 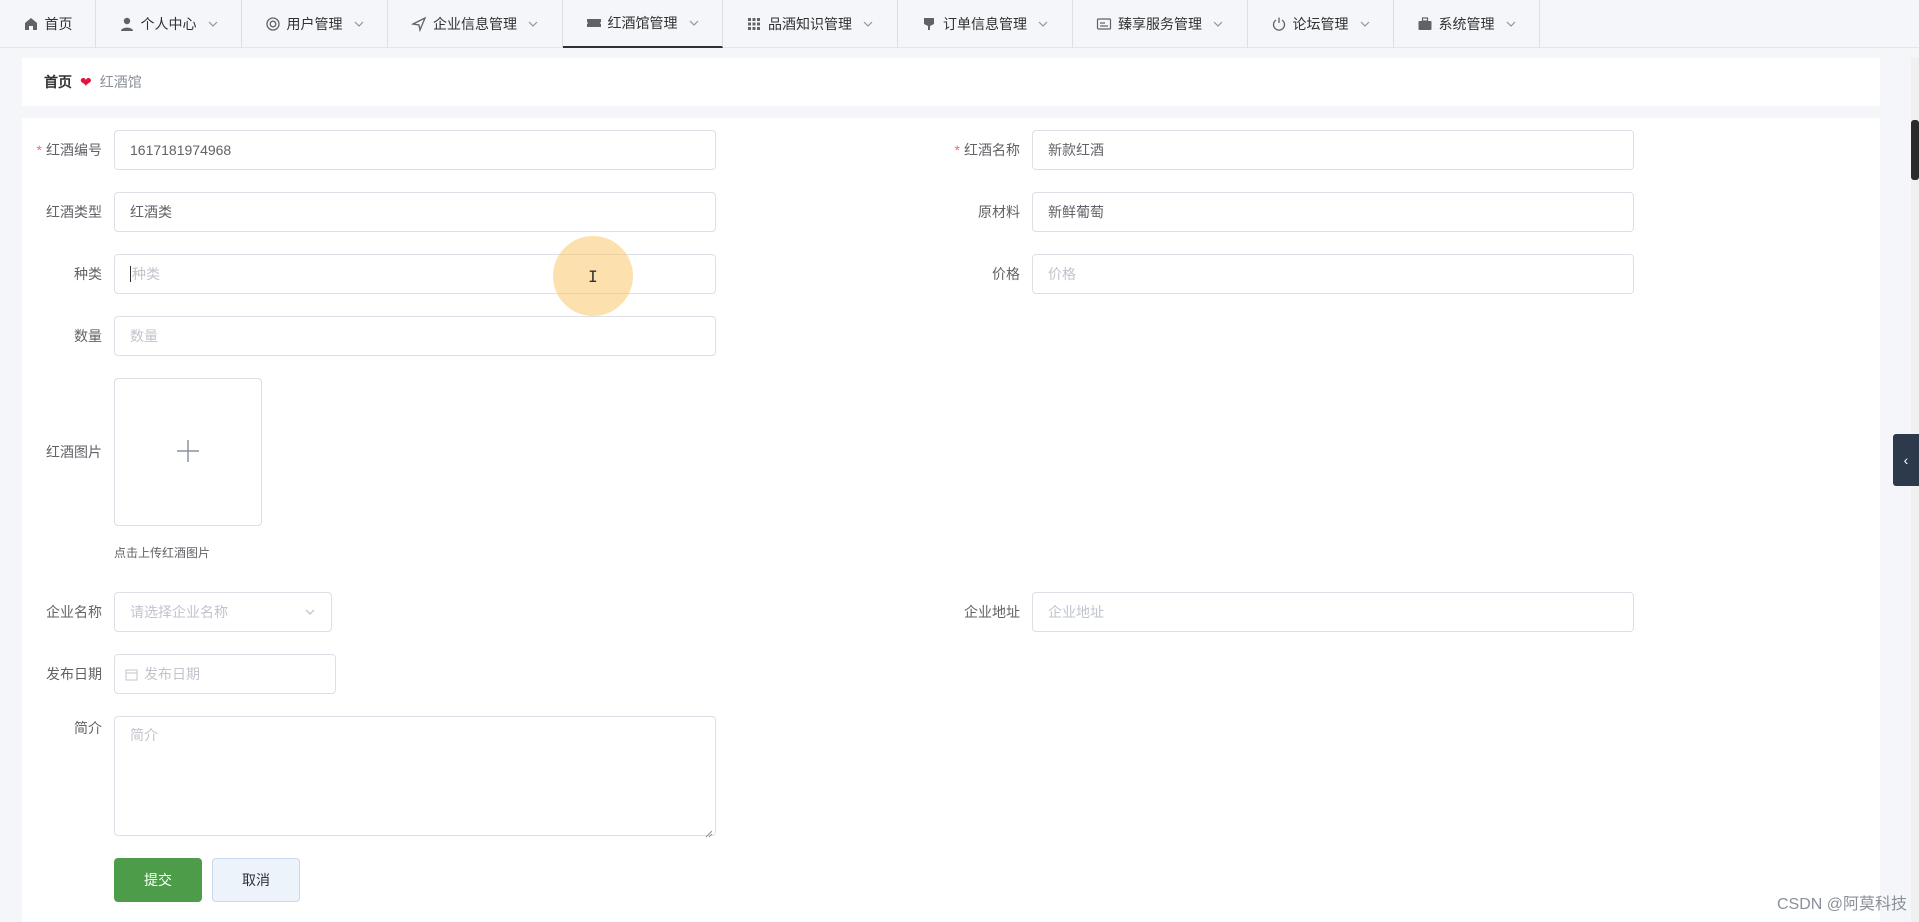 What do you see at coordinates (594, 23) in the screenshot?
I see `ticket-icon` at bounding box center [594, 23].